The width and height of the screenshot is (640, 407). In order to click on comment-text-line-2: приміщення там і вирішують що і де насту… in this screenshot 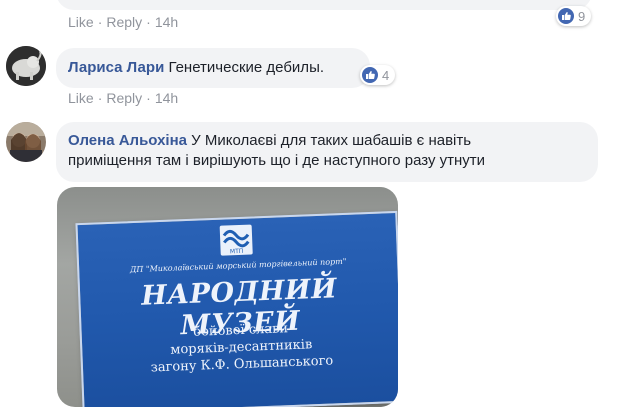, I will do `click(277, 160)`.